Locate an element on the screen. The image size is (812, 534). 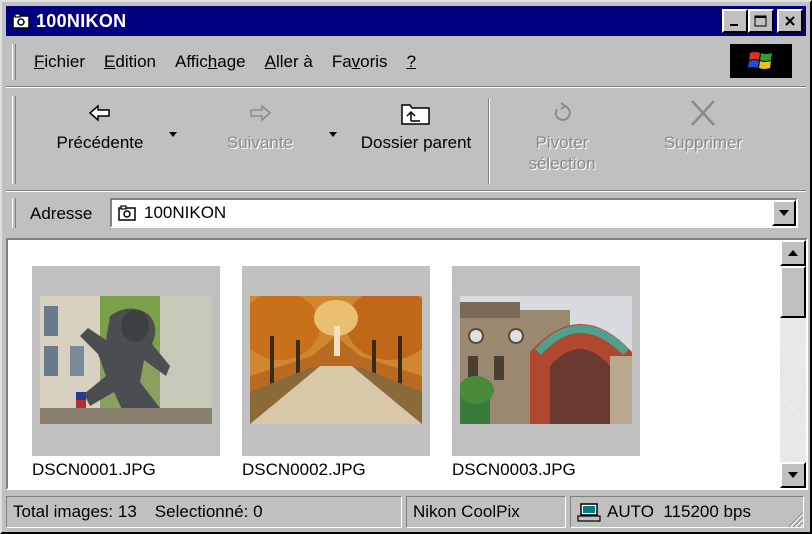
maximize-icon is located at coordinates (760, 21).